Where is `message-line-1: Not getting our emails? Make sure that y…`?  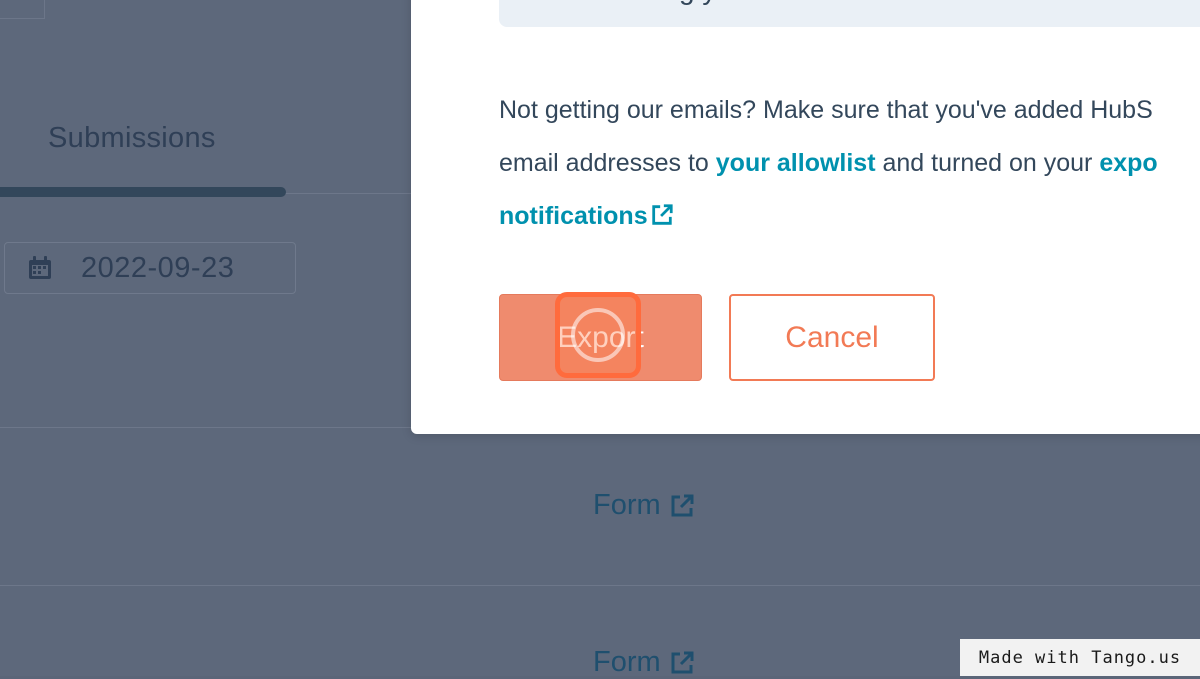 message-line-1: Not getting our emails? Make sure that y… is located at coordinates (826, 110).